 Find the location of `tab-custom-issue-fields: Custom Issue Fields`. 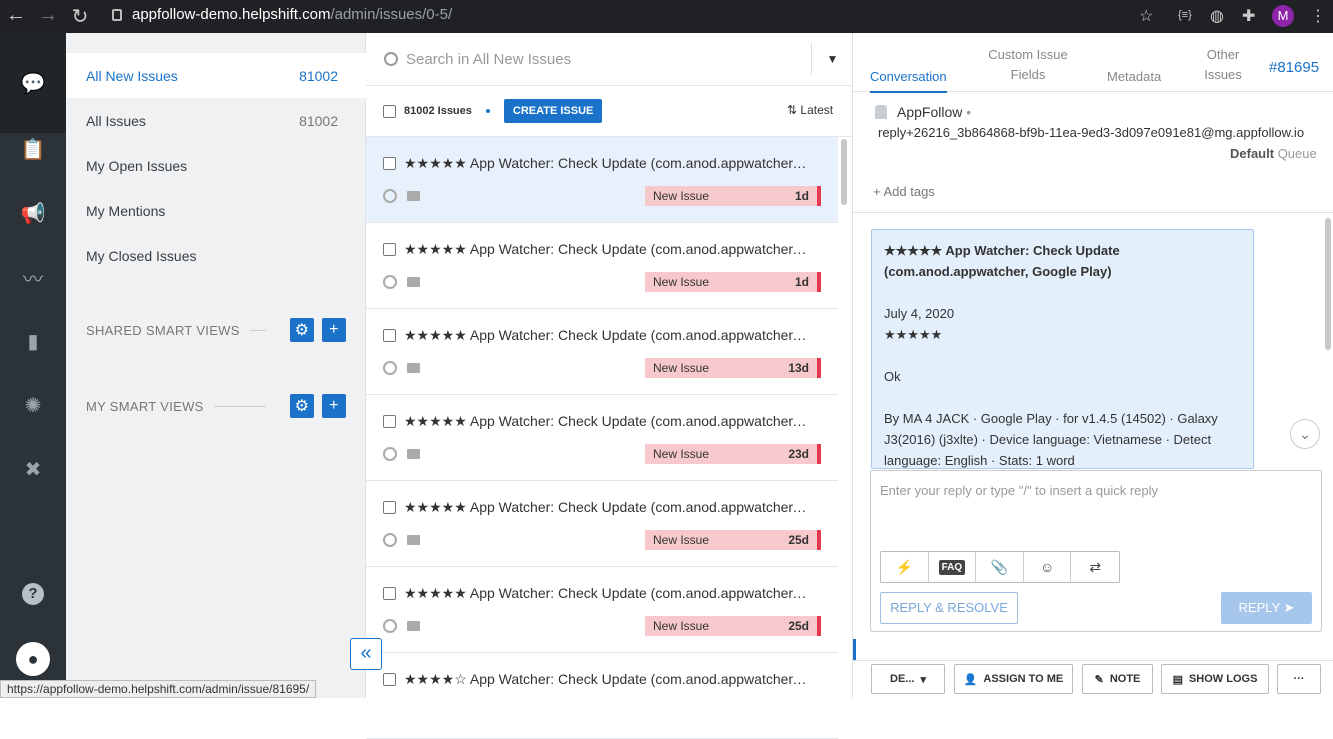

tab-custom-issue-fields: Custom Issue Fields is located at coordinates (1028, 65).